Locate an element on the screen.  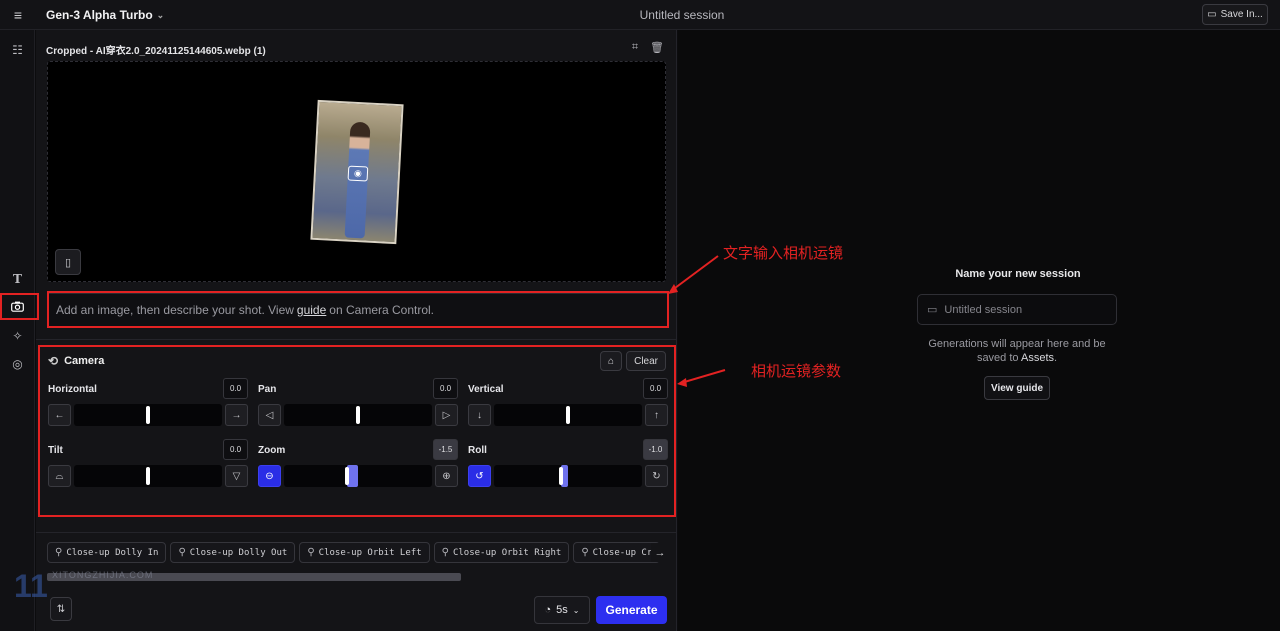
param-zoom: Zoom -1.5 ⊖ ⊕ is located at coordinates (358, 467).